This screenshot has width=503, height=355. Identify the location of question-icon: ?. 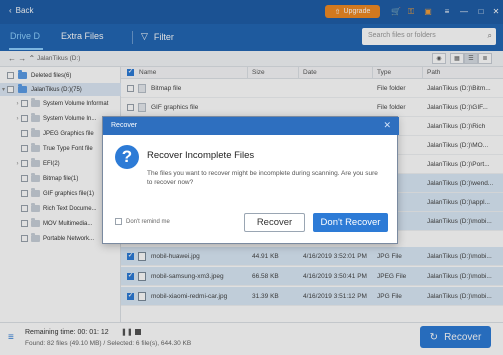
(127, 157).